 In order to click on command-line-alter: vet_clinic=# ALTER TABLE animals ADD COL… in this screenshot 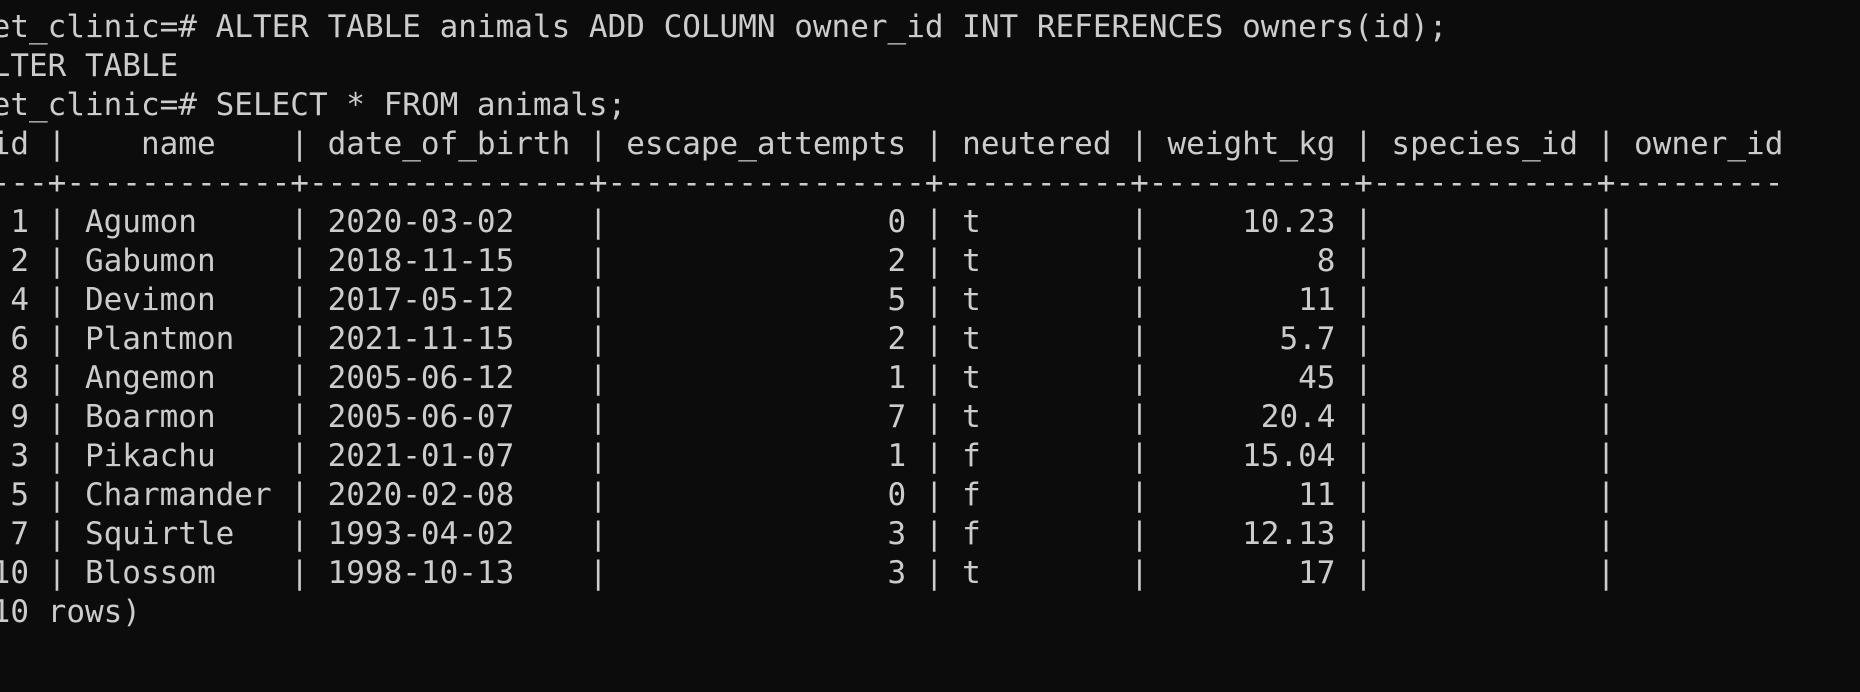, I will do `click(891, 27)`.